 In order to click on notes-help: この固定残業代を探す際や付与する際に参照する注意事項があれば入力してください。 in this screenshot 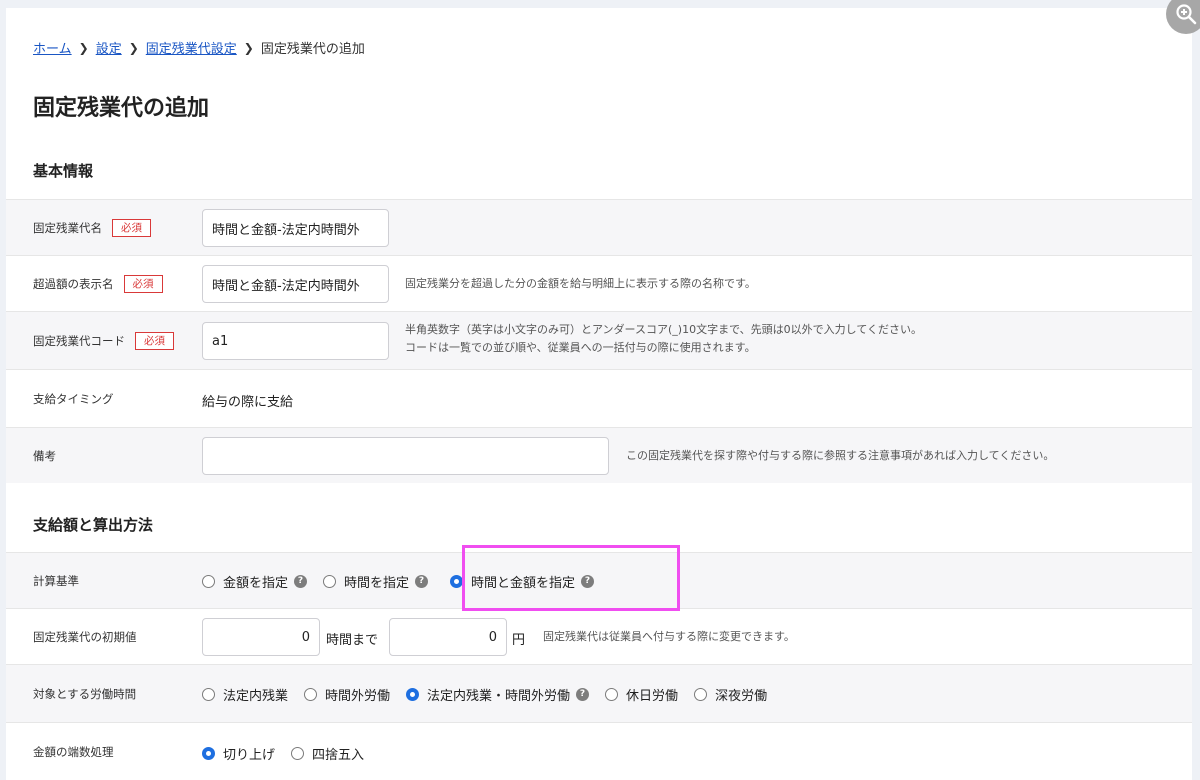, I will do `click(840, 455)`.